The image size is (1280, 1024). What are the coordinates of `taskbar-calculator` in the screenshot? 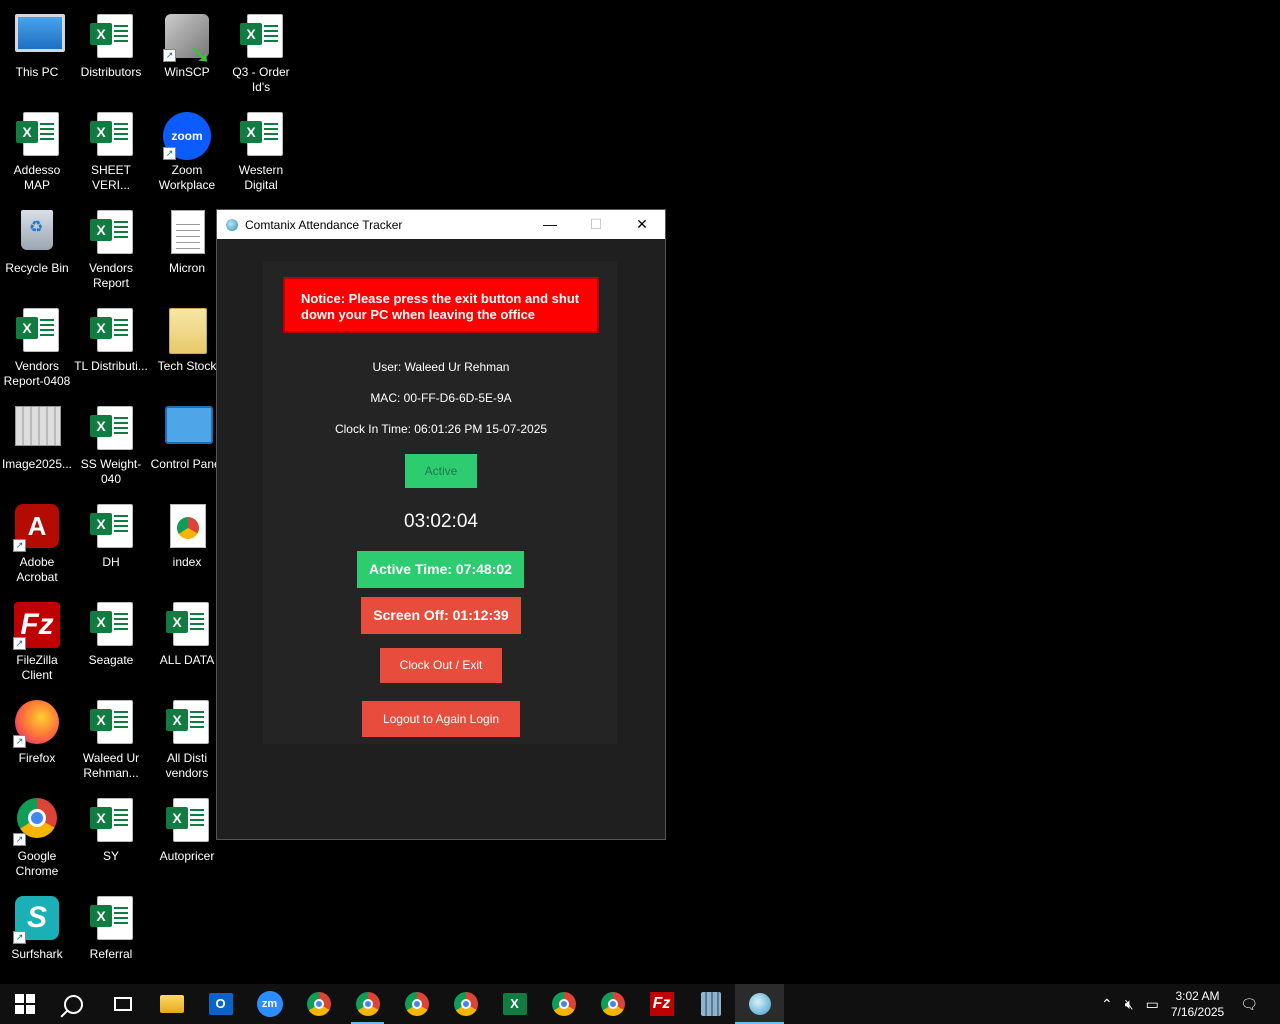 It's located at (710, 1004).